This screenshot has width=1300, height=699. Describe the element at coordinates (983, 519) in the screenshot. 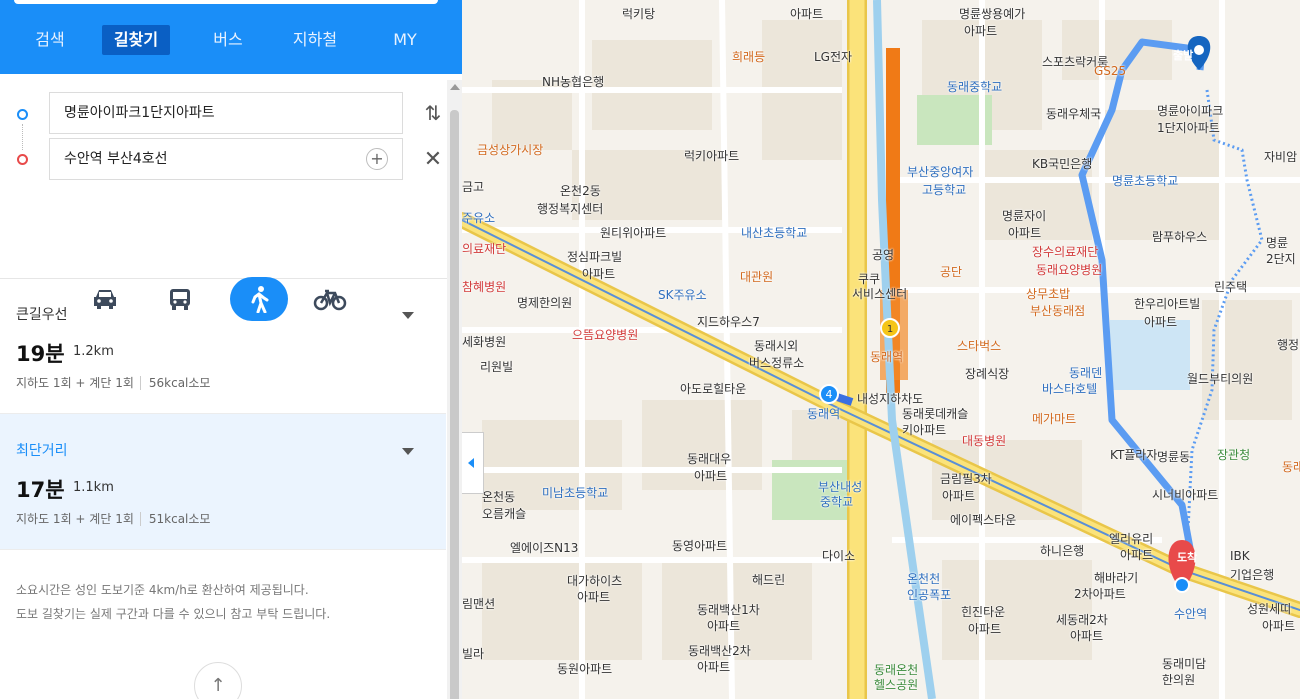

I see `map-label: 에이펙스타운` at that location.